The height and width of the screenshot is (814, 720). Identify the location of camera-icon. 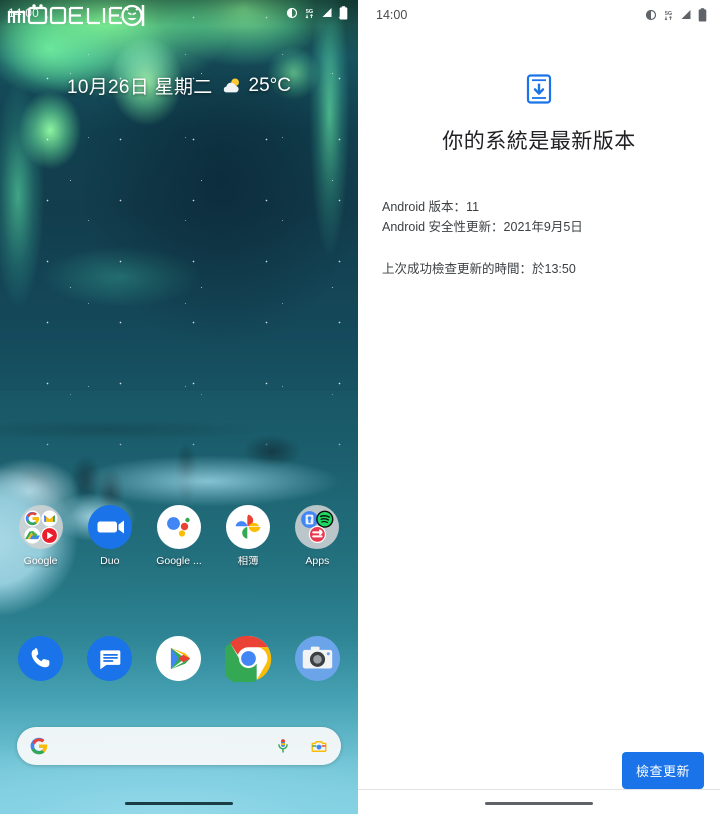
(317, 658).